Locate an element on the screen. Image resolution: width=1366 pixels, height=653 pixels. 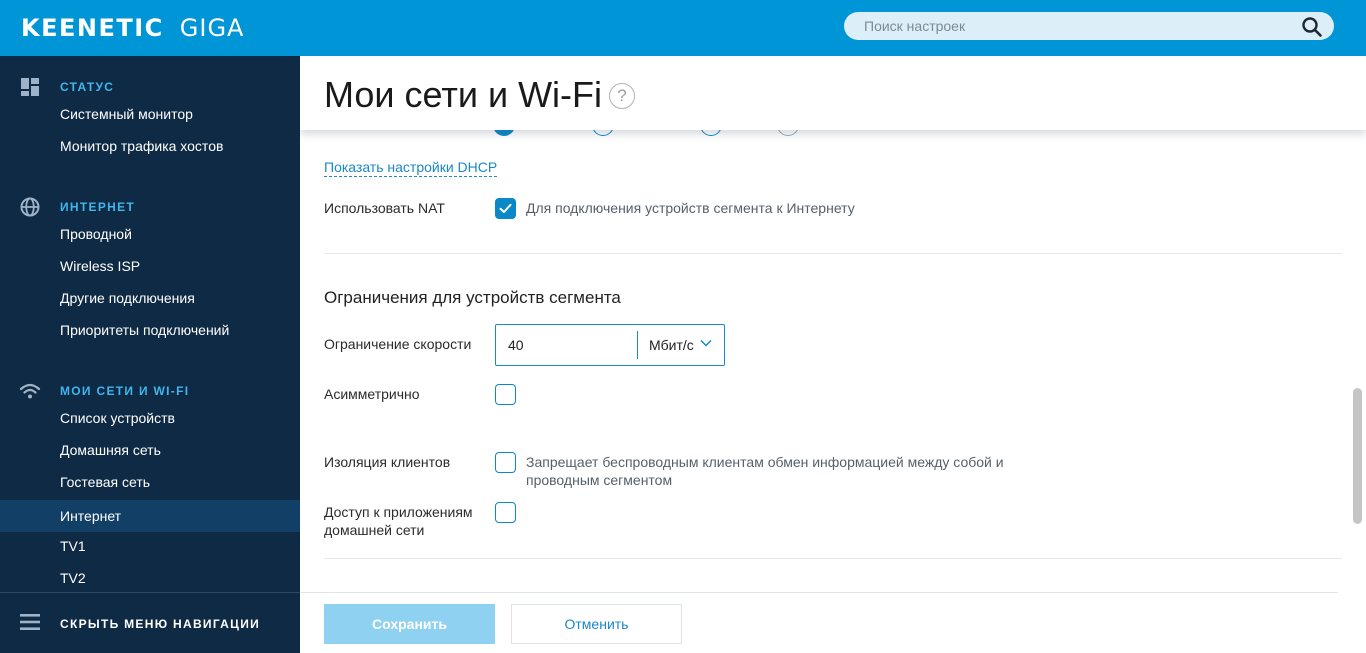
keenetic-logo: KEENETIC GIGA is located at coordinates (132, 28).